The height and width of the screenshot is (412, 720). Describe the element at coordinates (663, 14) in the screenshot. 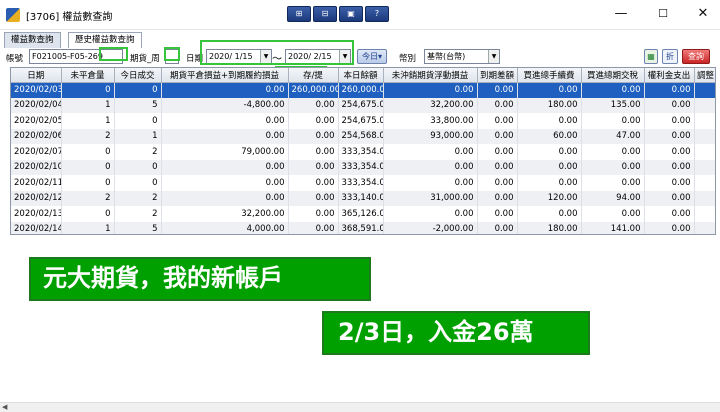

I see `maximize-button: ☐` at that location.